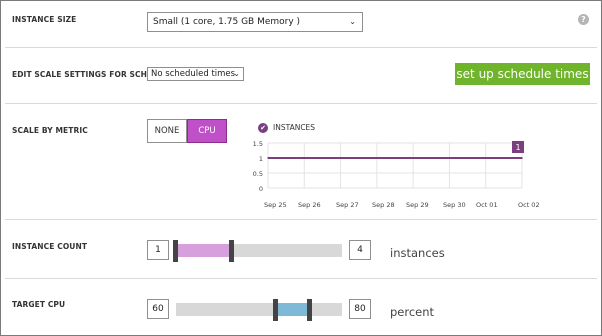 Image resolution: width=602 pixels, height=336 pixels. What do you see at coordinates (158, 250) in the screenshot?
I see `instance-count-min-input: 1` at bounding box center [158, 250].